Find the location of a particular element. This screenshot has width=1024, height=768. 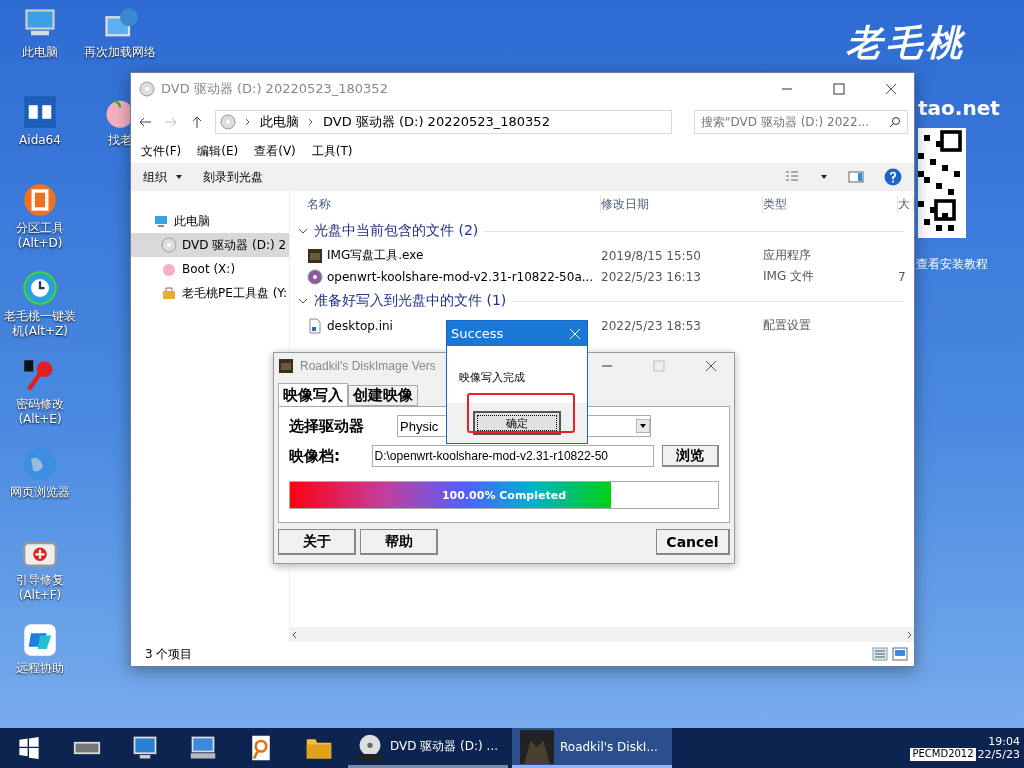

file-size: 7 is located at coordinates (902, 276).